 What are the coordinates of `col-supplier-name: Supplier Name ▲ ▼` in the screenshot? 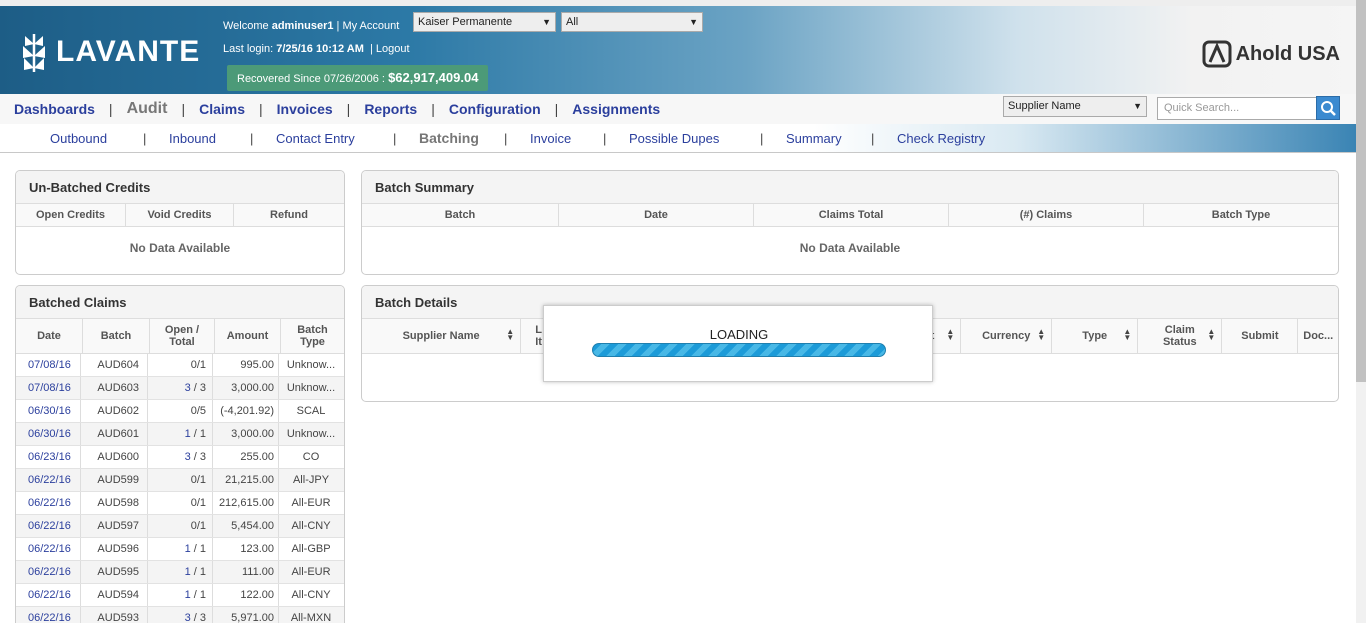 It's located at (442, 336).